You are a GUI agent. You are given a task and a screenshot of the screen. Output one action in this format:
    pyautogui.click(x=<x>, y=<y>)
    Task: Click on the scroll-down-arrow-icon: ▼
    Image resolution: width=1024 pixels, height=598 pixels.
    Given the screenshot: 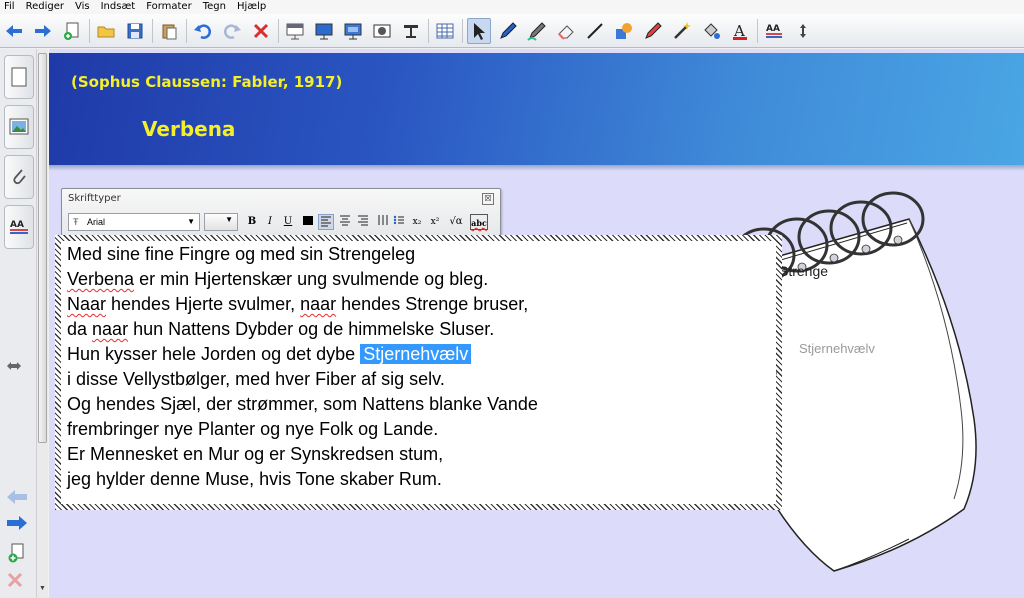 What is the action you would take?
    pyautogui.click(x=42, y=588)
    